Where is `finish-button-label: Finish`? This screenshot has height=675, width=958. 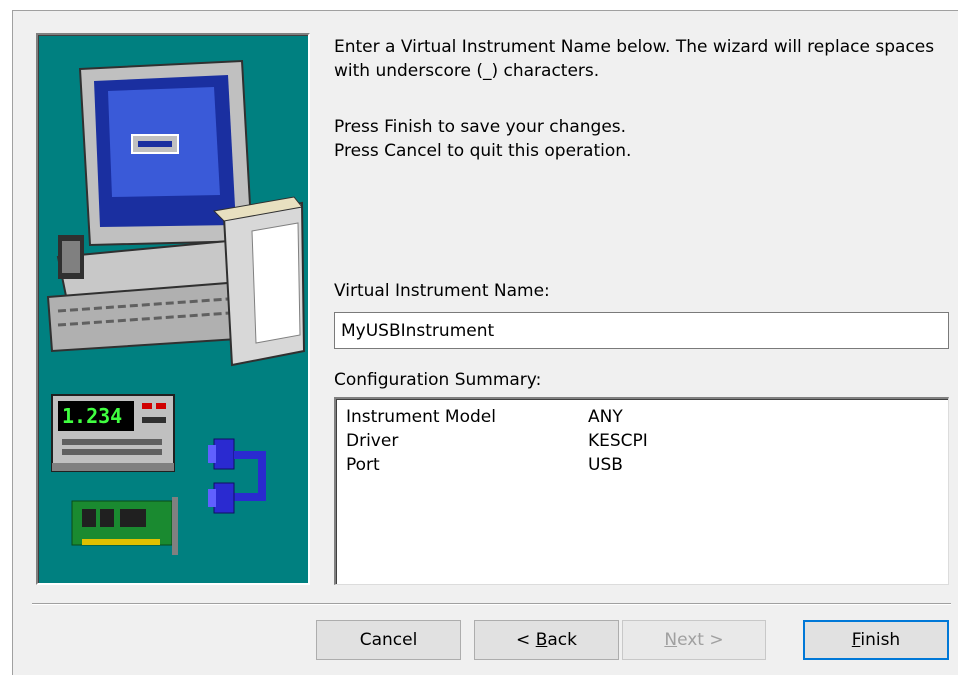
finish-button-label: Finish is located at coordinates (876, 640).